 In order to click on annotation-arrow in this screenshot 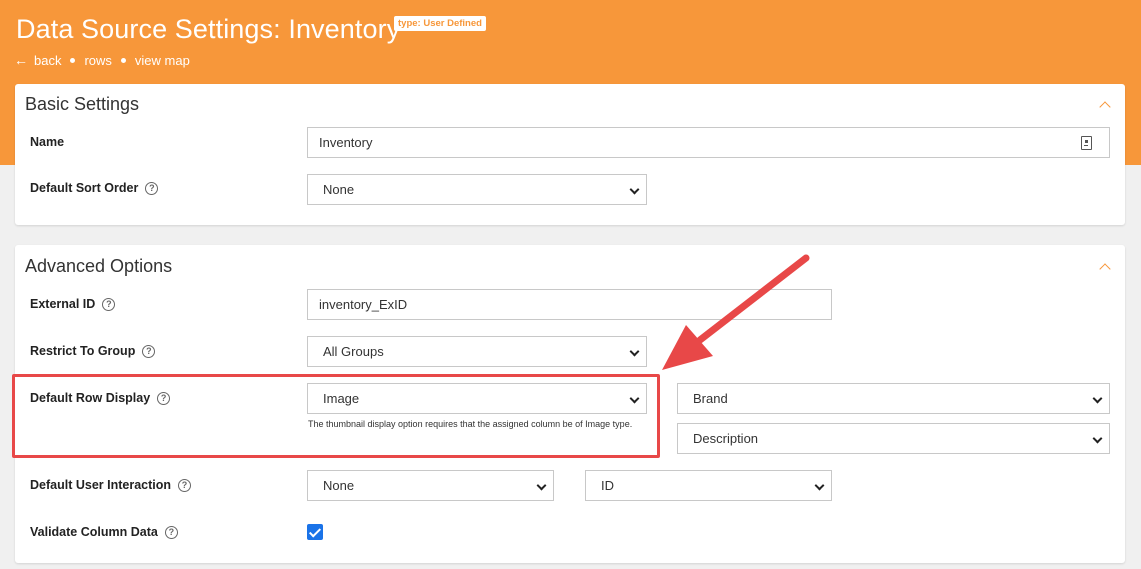, I will do `click(736, 312)`.